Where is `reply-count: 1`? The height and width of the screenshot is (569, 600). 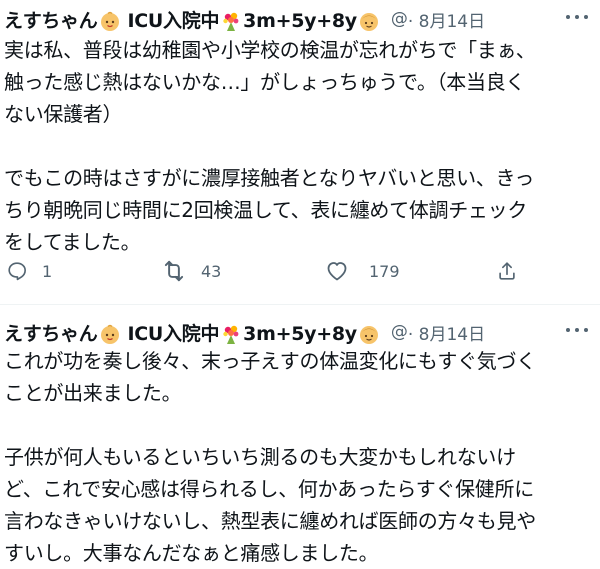
reply-count: 1 is located at coordinates (47, 271).